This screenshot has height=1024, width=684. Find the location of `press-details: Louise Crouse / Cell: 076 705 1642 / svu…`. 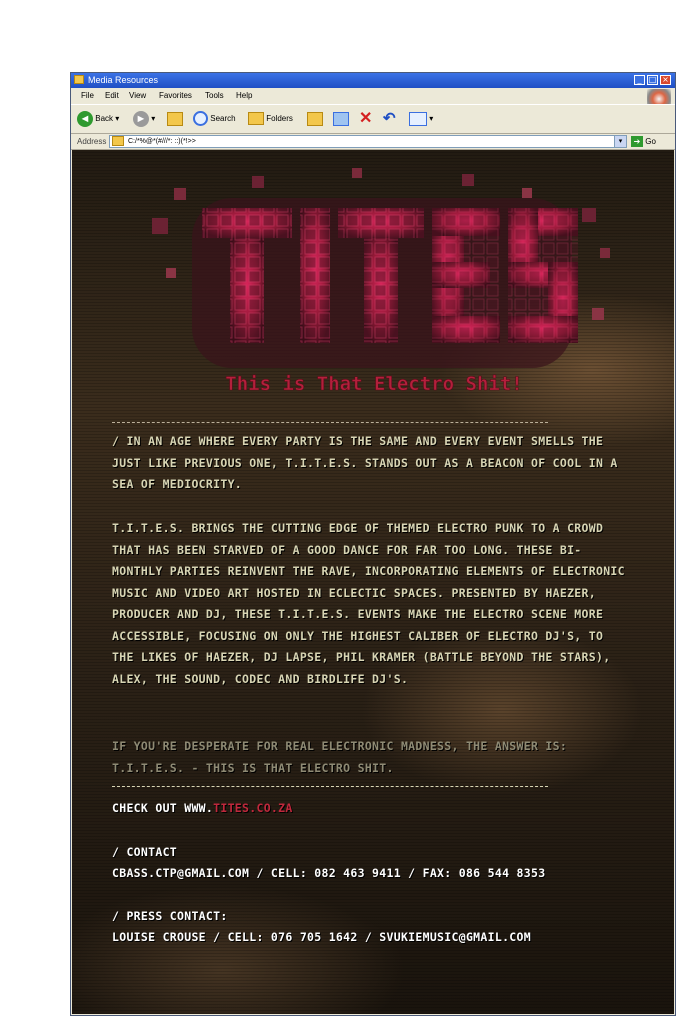

press-details: Louise Crouse / Cell: 076 705 1642 / svu… is located at coordinates (321, 937).